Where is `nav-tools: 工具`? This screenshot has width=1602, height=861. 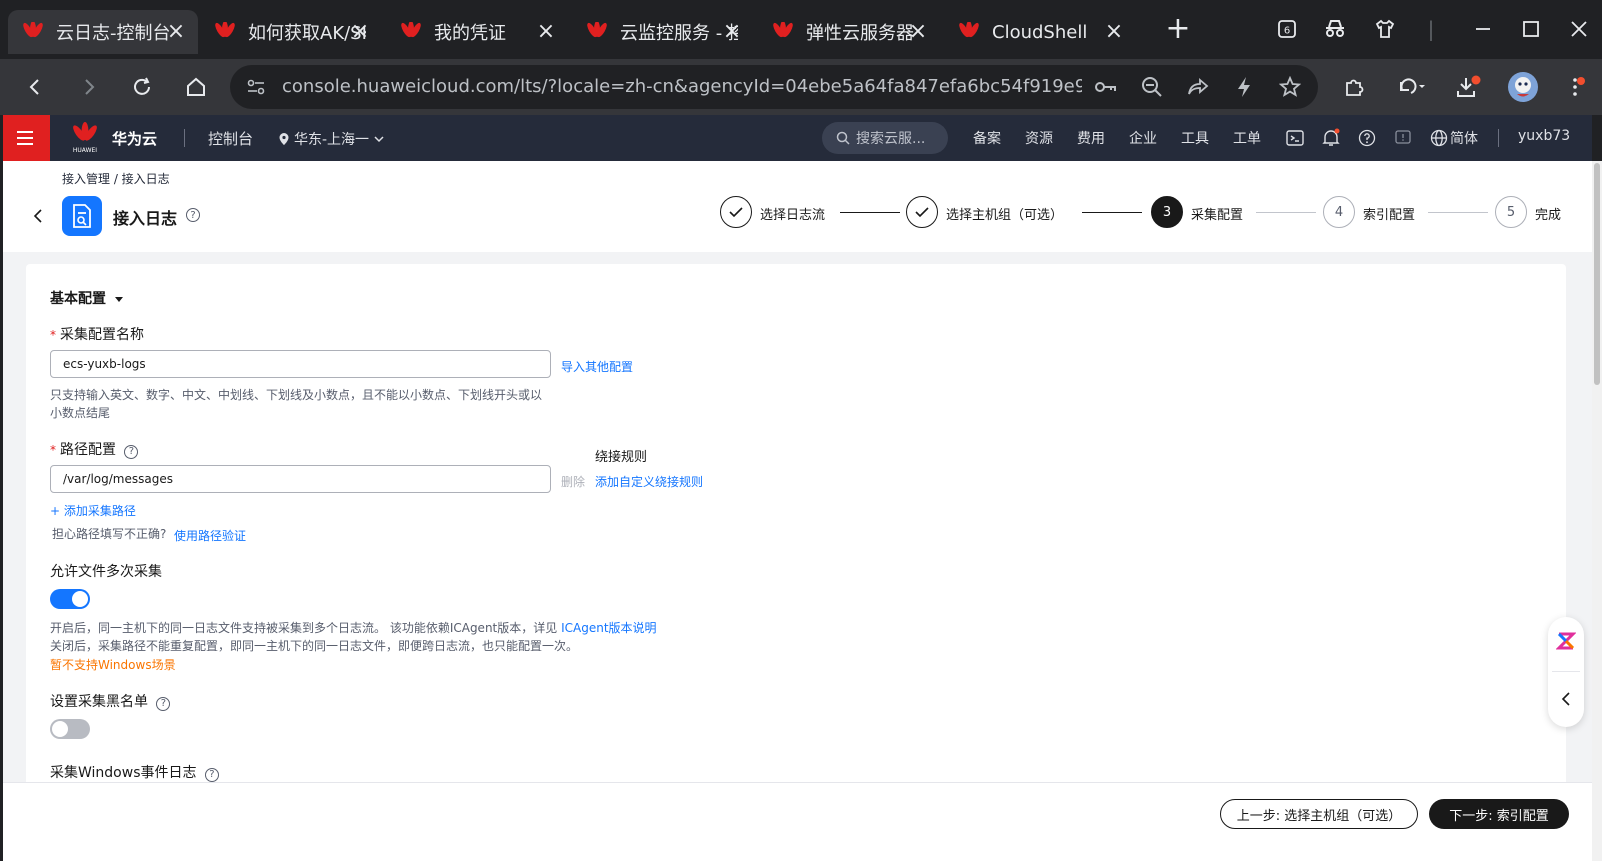
nav-tools: 工具 is located at coordinates (1195, 138).